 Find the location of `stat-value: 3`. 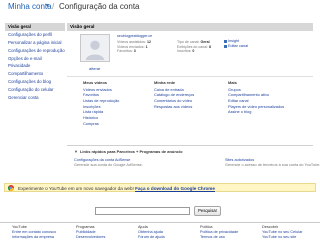

stat-value: 3 is located at coordinates (134, 51).